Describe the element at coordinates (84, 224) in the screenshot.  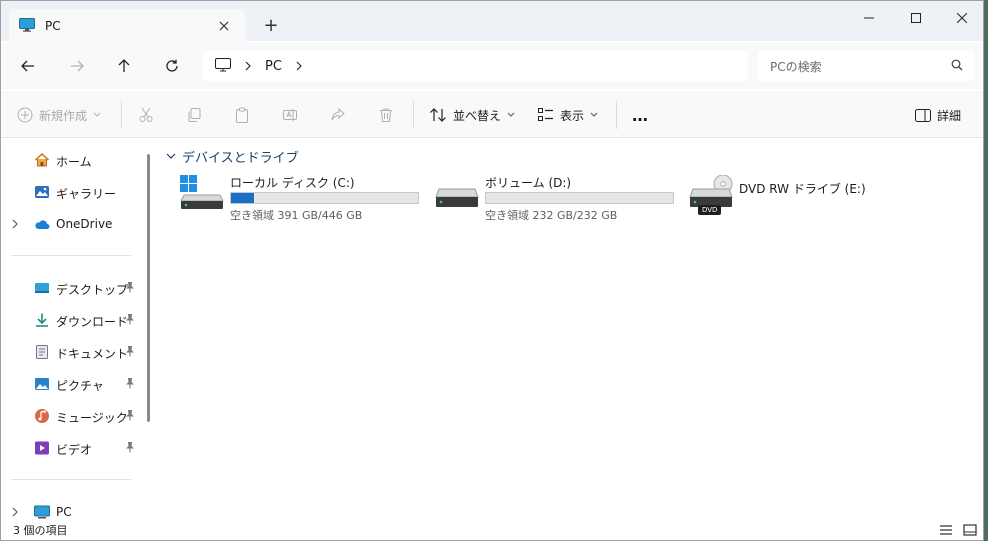
I see `sidebar-item-label: OneDrive` at that location.